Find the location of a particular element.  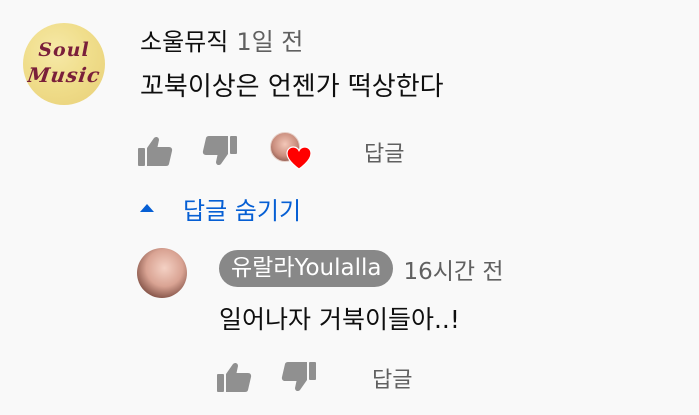

reply-text: 일어나자 거북이들아..! is located at coordinates (339, 319).